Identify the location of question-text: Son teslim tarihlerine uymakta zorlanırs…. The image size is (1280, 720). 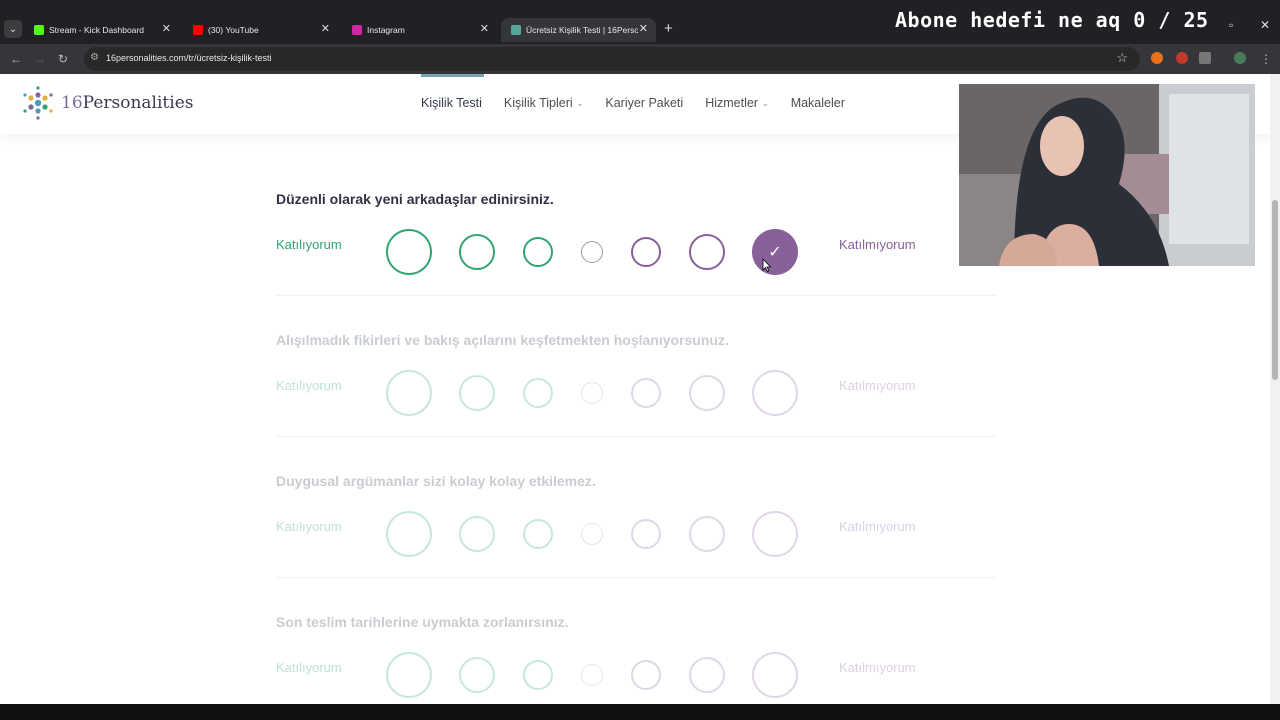
(422, 622).